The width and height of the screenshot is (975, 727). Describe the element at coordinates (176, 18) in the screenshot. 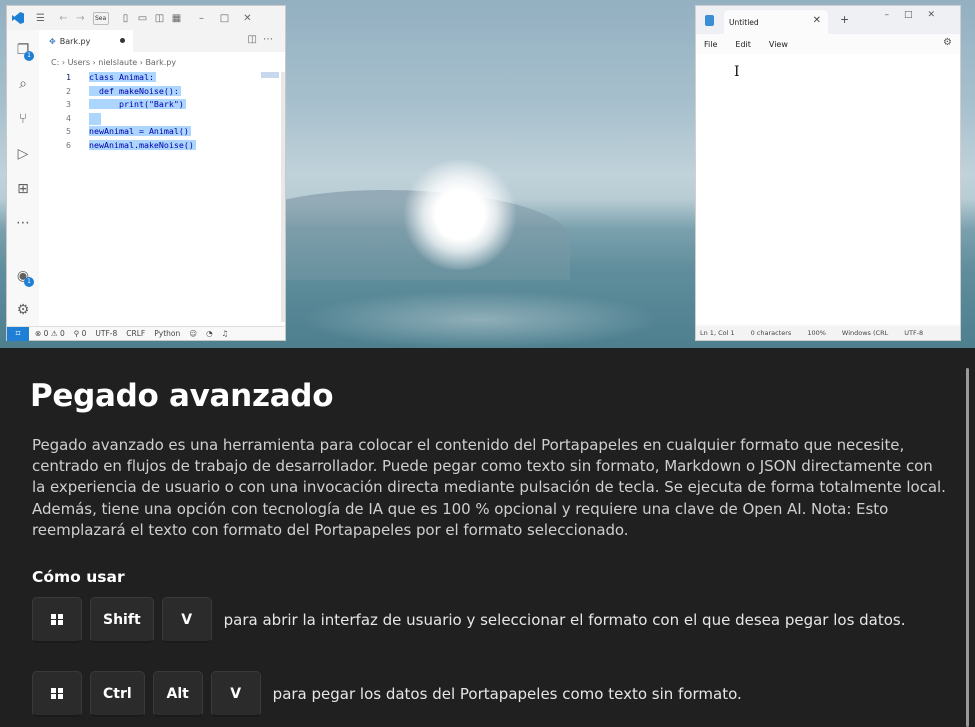

I see `customize-layout-icon: ▦` at that location.